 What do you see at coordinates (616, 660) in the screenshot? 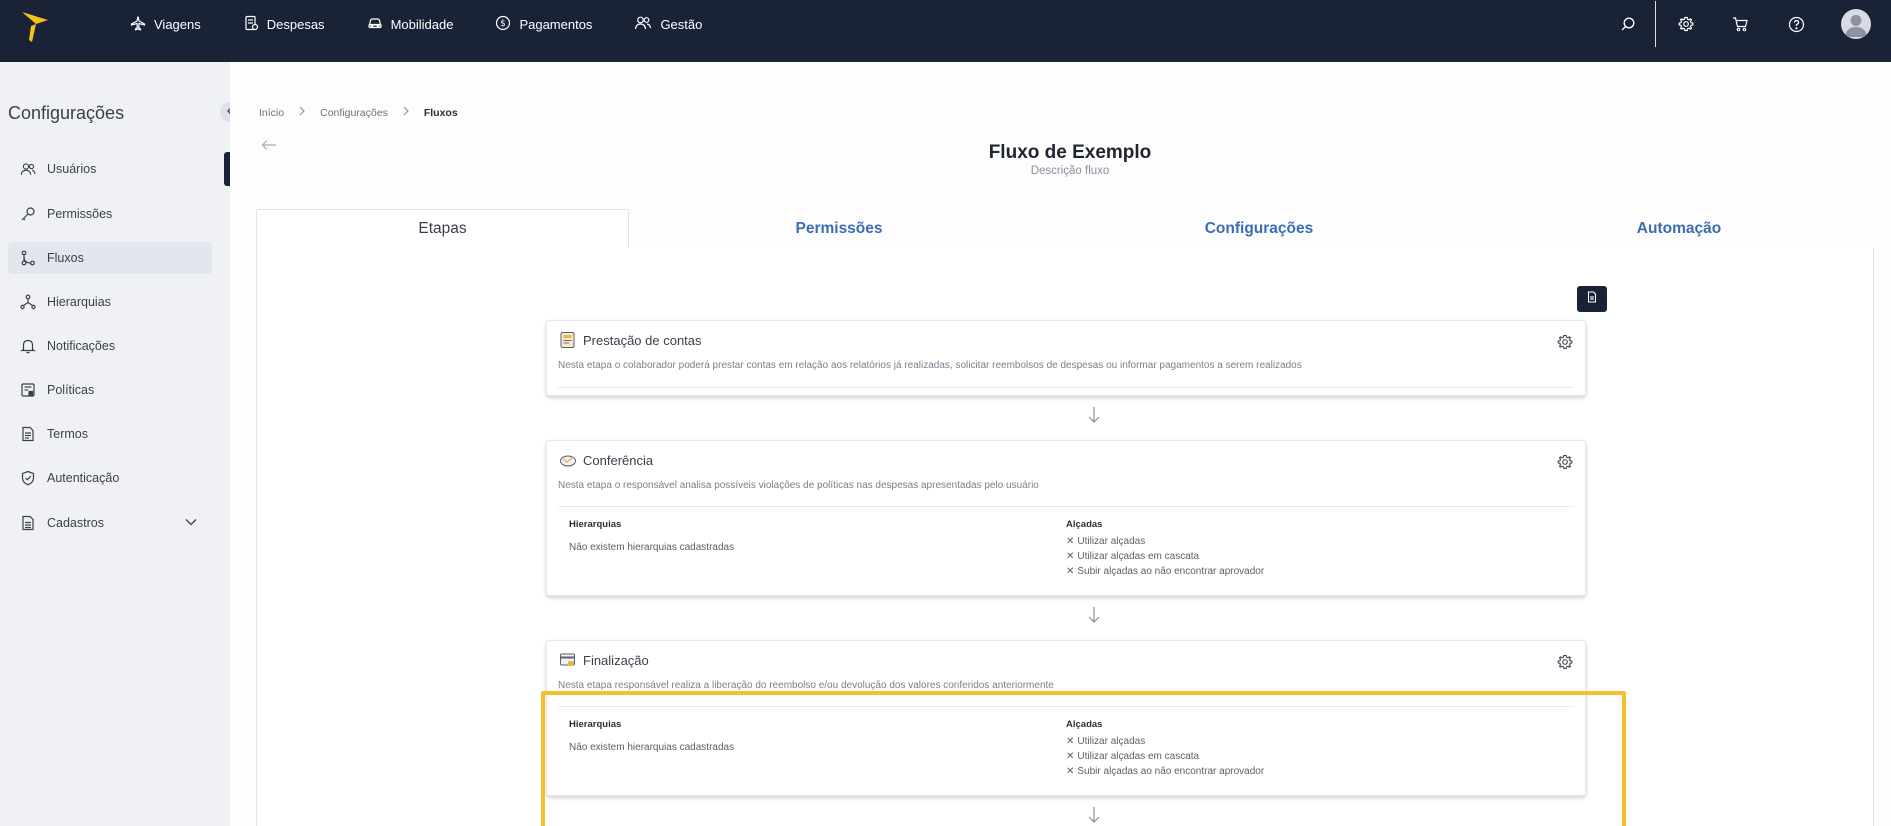
I see `step-title: Finalização` at bounding box center [616, 660].